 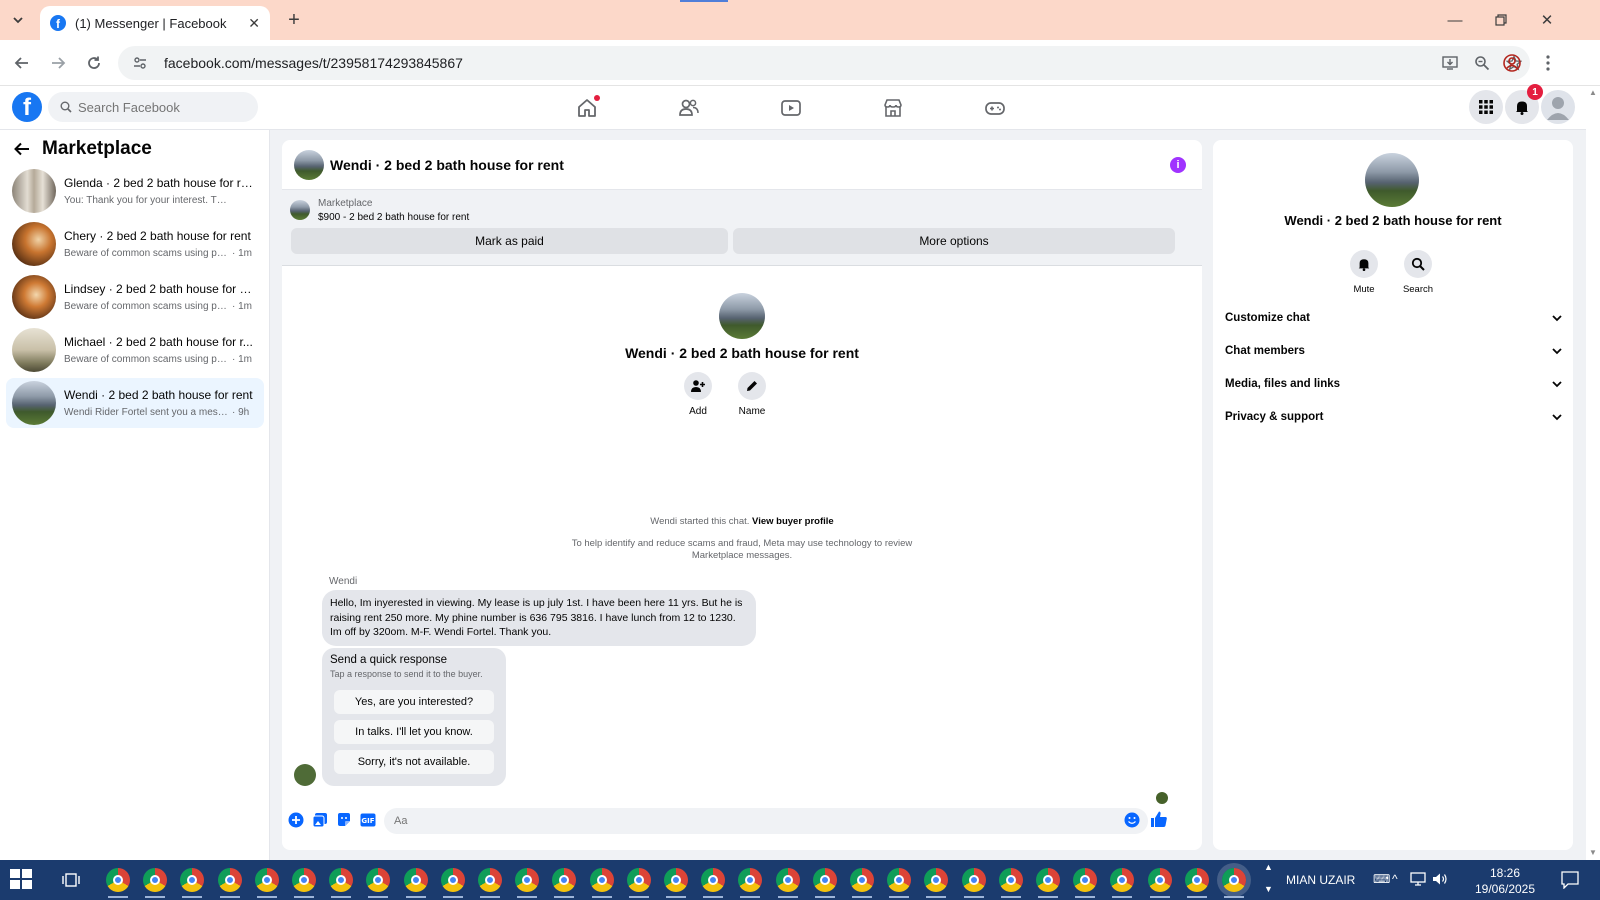 I want to click on tab-search-button, so click(x=18, y=20).